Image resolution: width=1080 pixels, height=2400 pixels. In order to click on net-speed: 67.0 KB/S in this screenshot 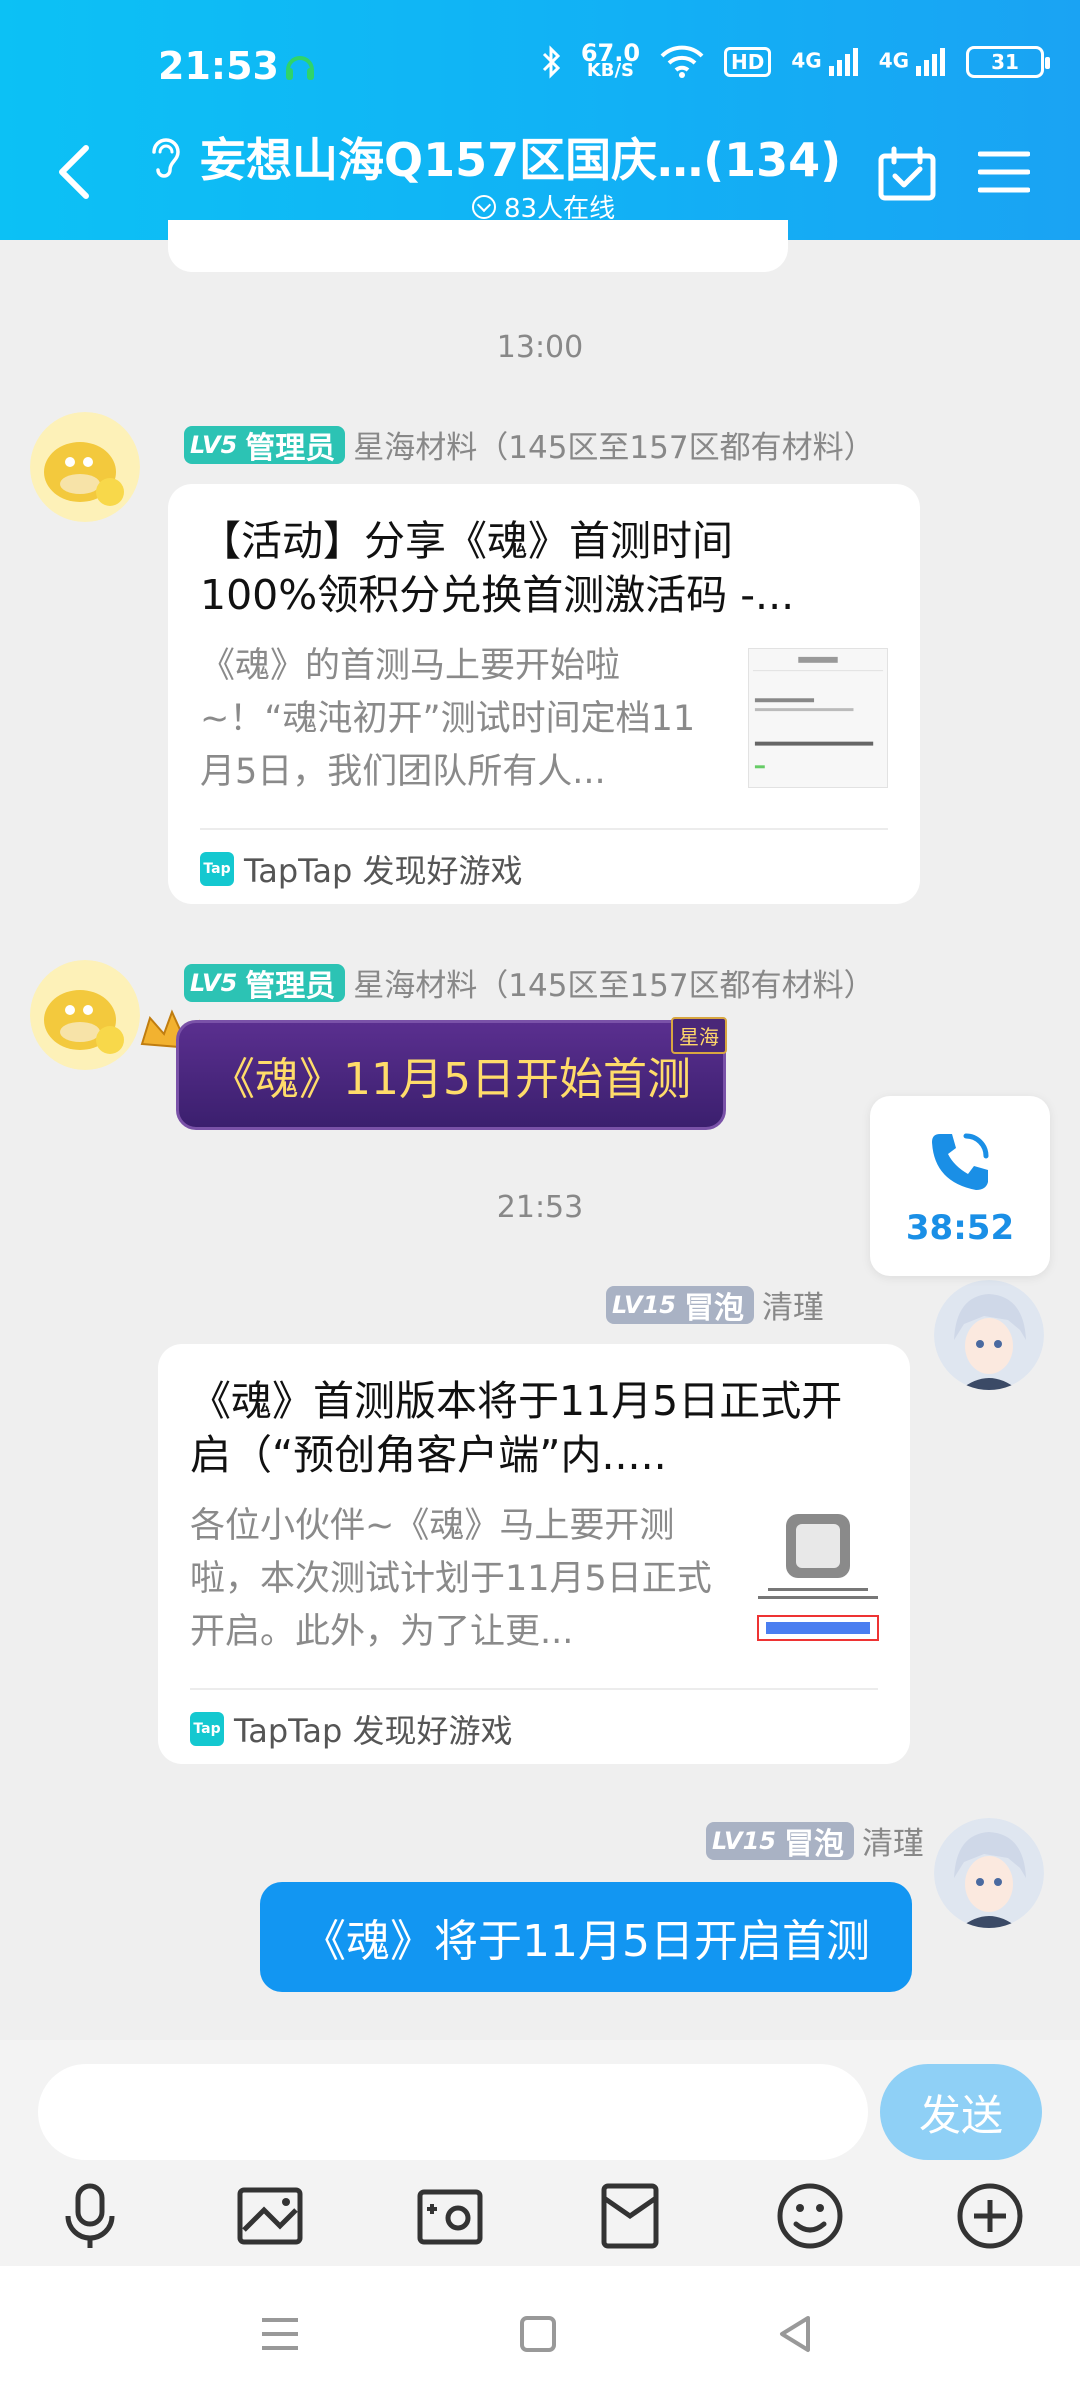, I will do `click(610, 60)`.